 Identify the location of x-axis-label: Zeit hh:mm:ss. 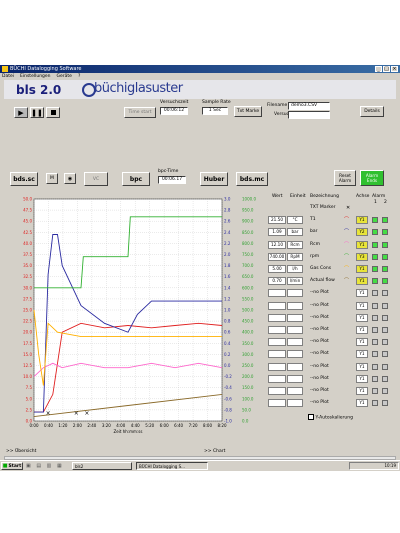
(128, 431).